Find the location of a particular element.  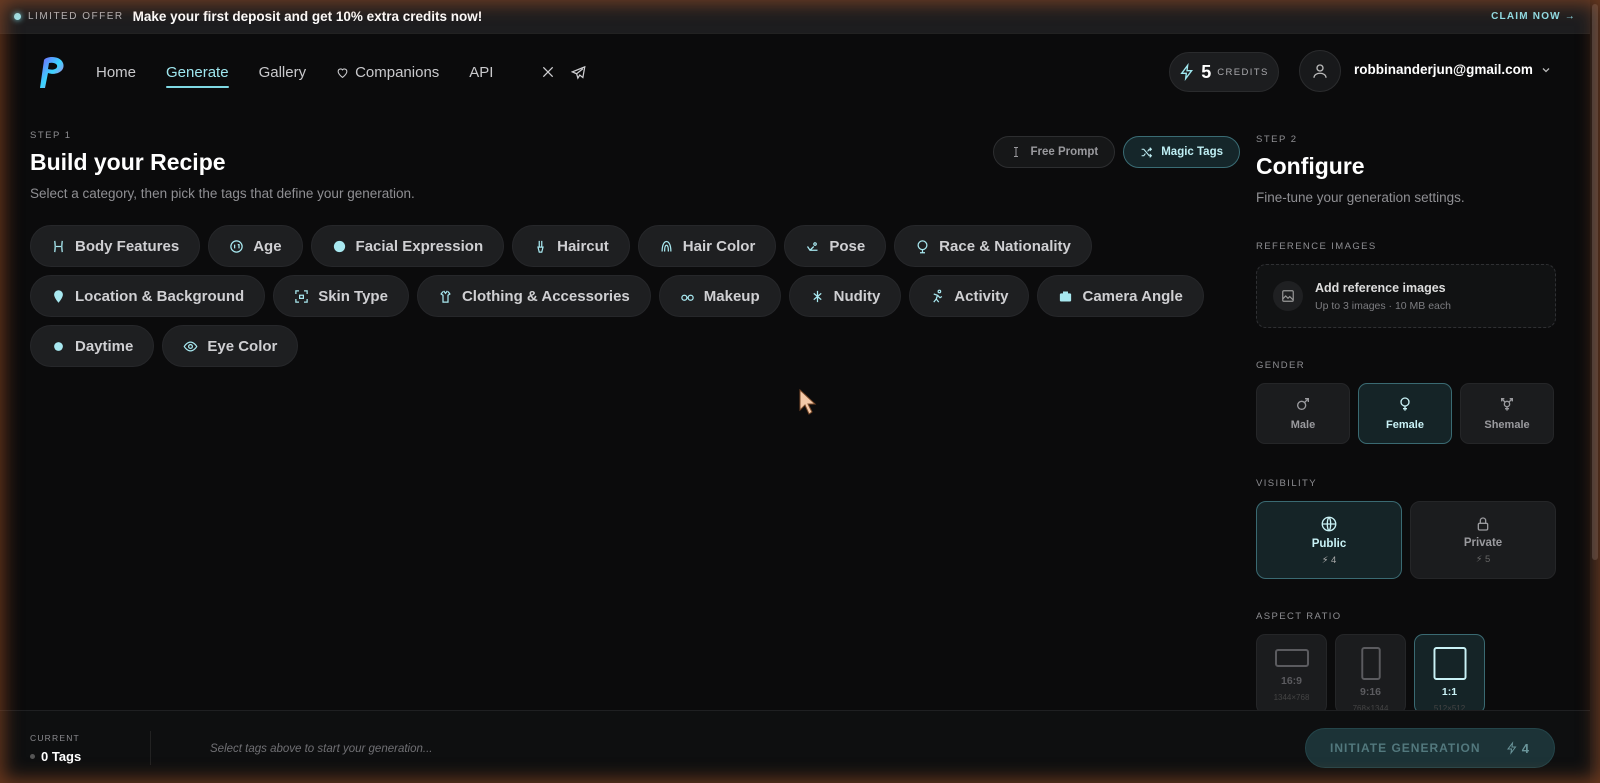

avatar is located at coordinates (1320, 71).